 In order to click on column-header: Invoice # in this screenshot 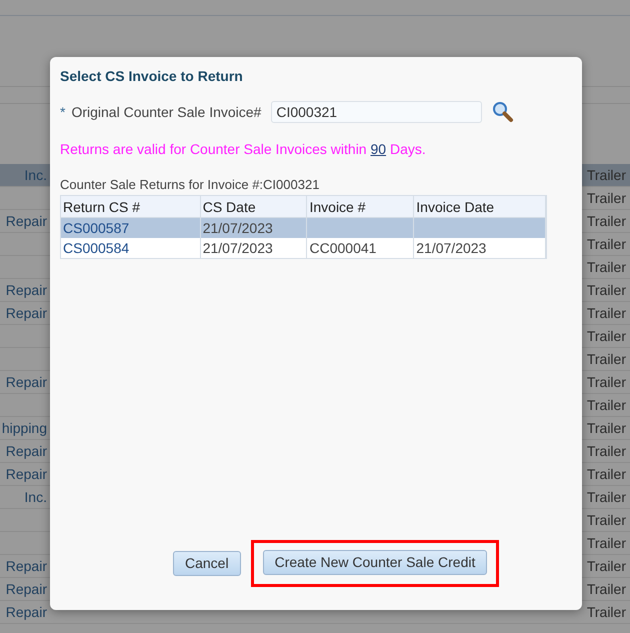, I will do `click(360, 206)`.